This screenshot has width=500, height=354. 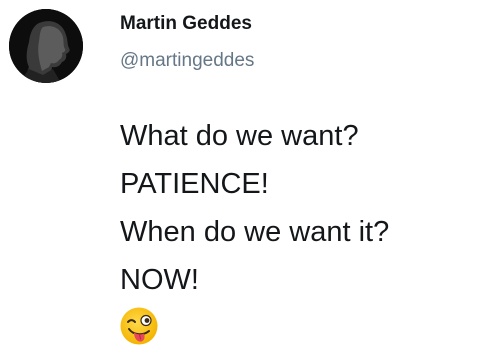 I want to click on tweet-header: Martin Geddes @martingeddes, so click(x=187, y=43).